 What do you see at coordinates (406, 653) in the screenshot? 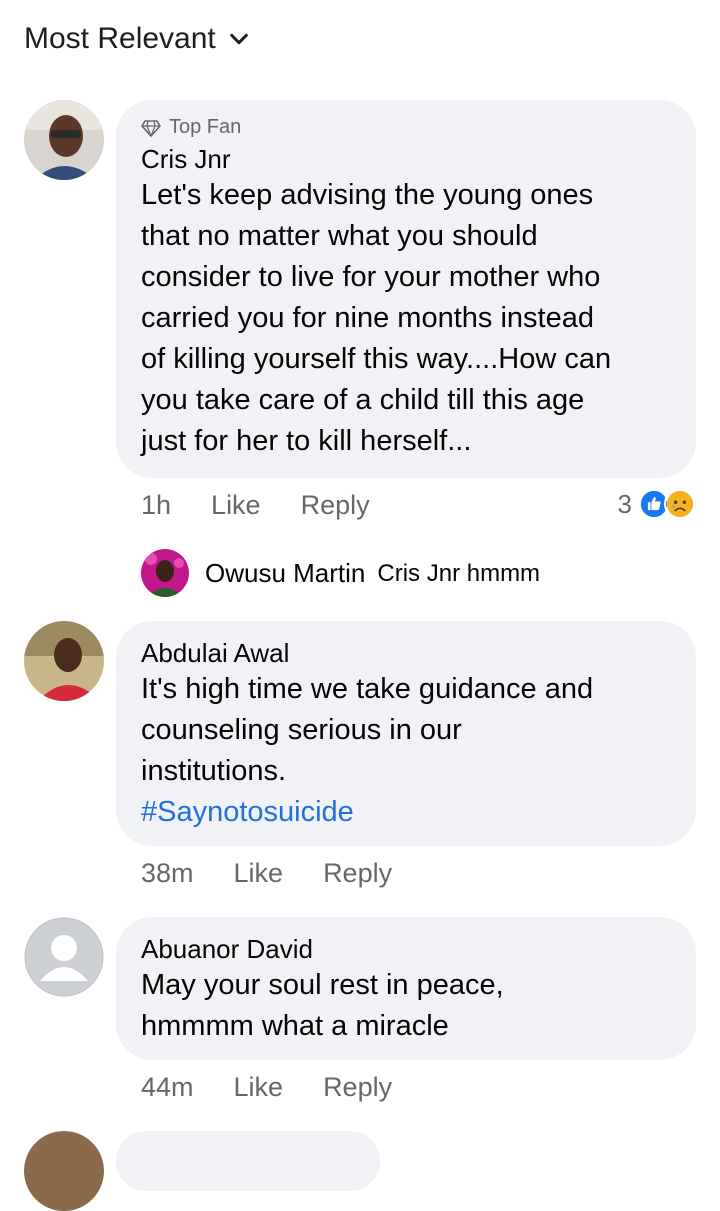
I see `comment-author: Abdulai Awal` at bounding box center [406, 653].